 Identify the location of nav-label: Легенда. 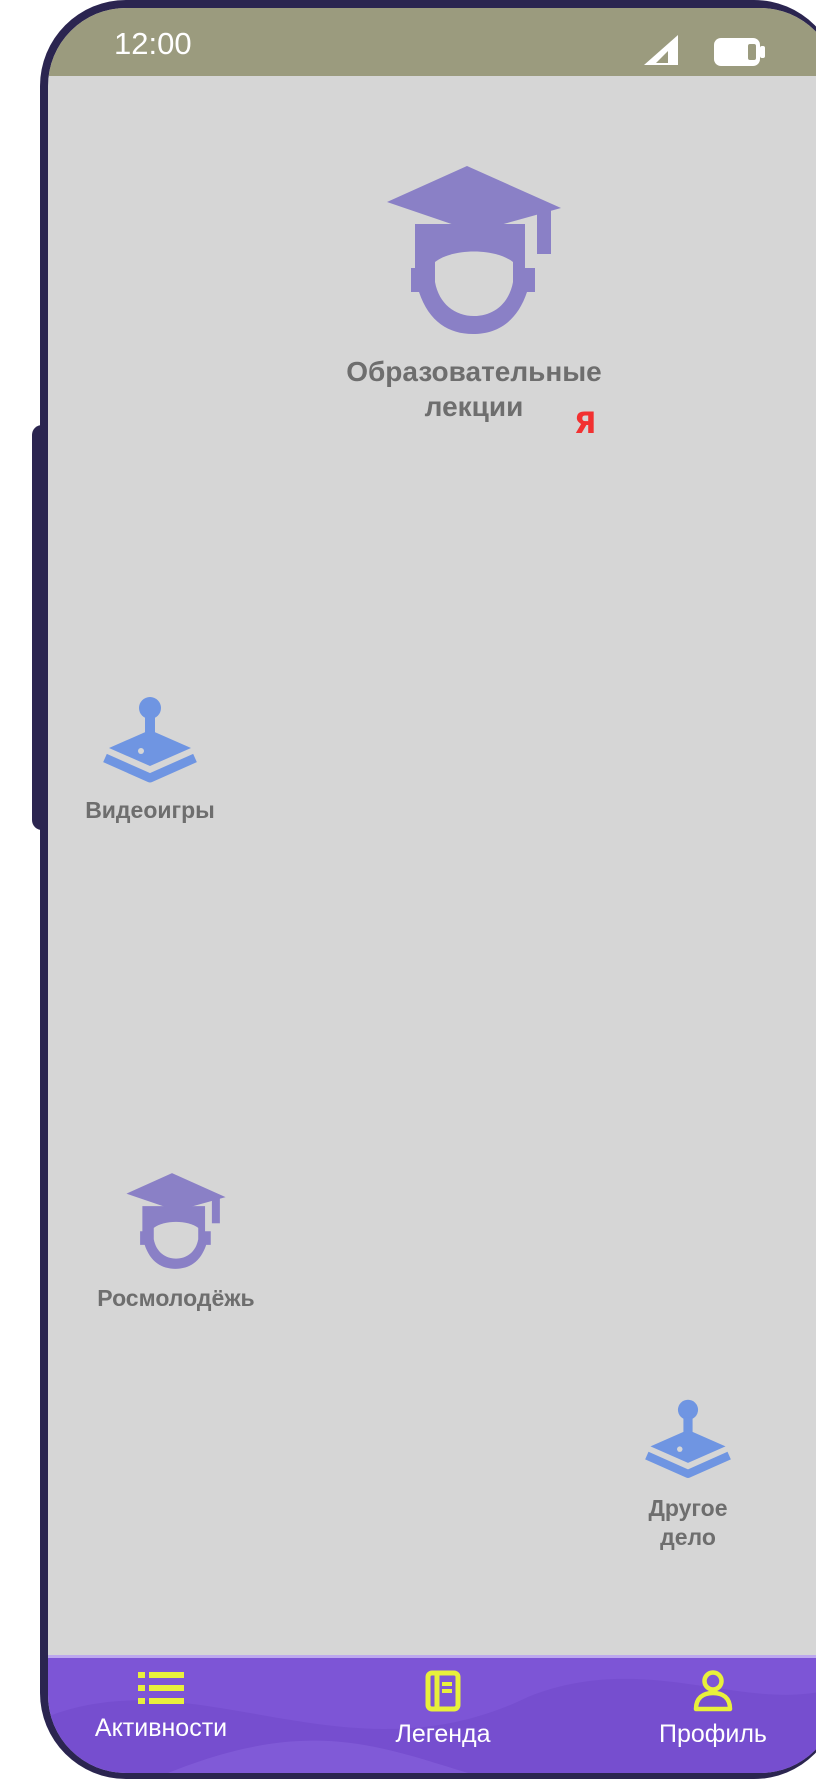
(443, 1734).